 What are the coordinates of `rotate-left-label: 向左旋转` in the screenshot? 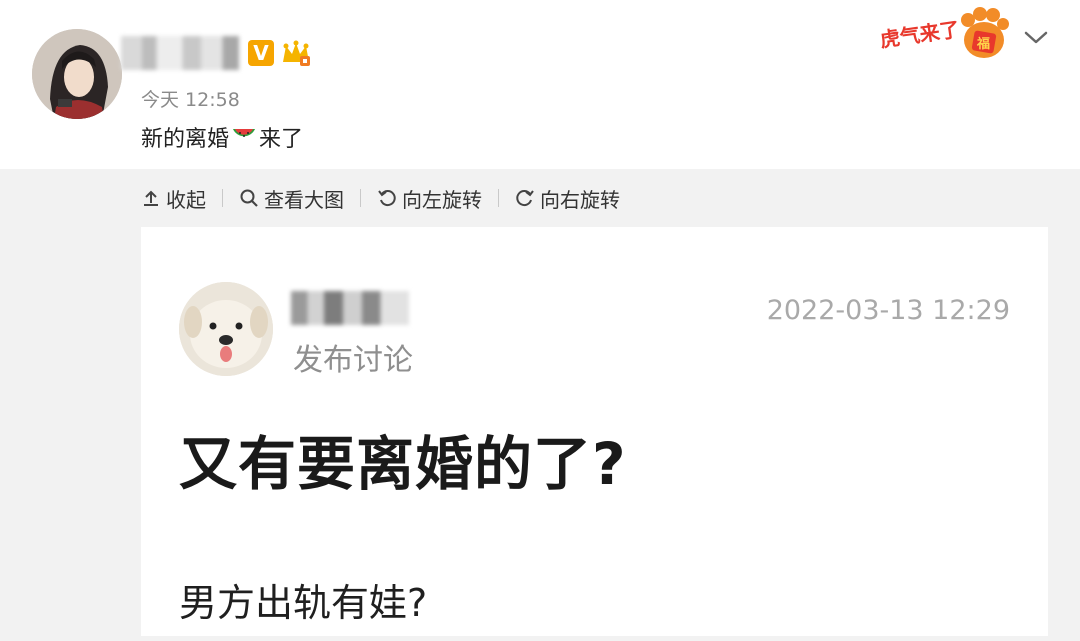 It's located at (442, 199).